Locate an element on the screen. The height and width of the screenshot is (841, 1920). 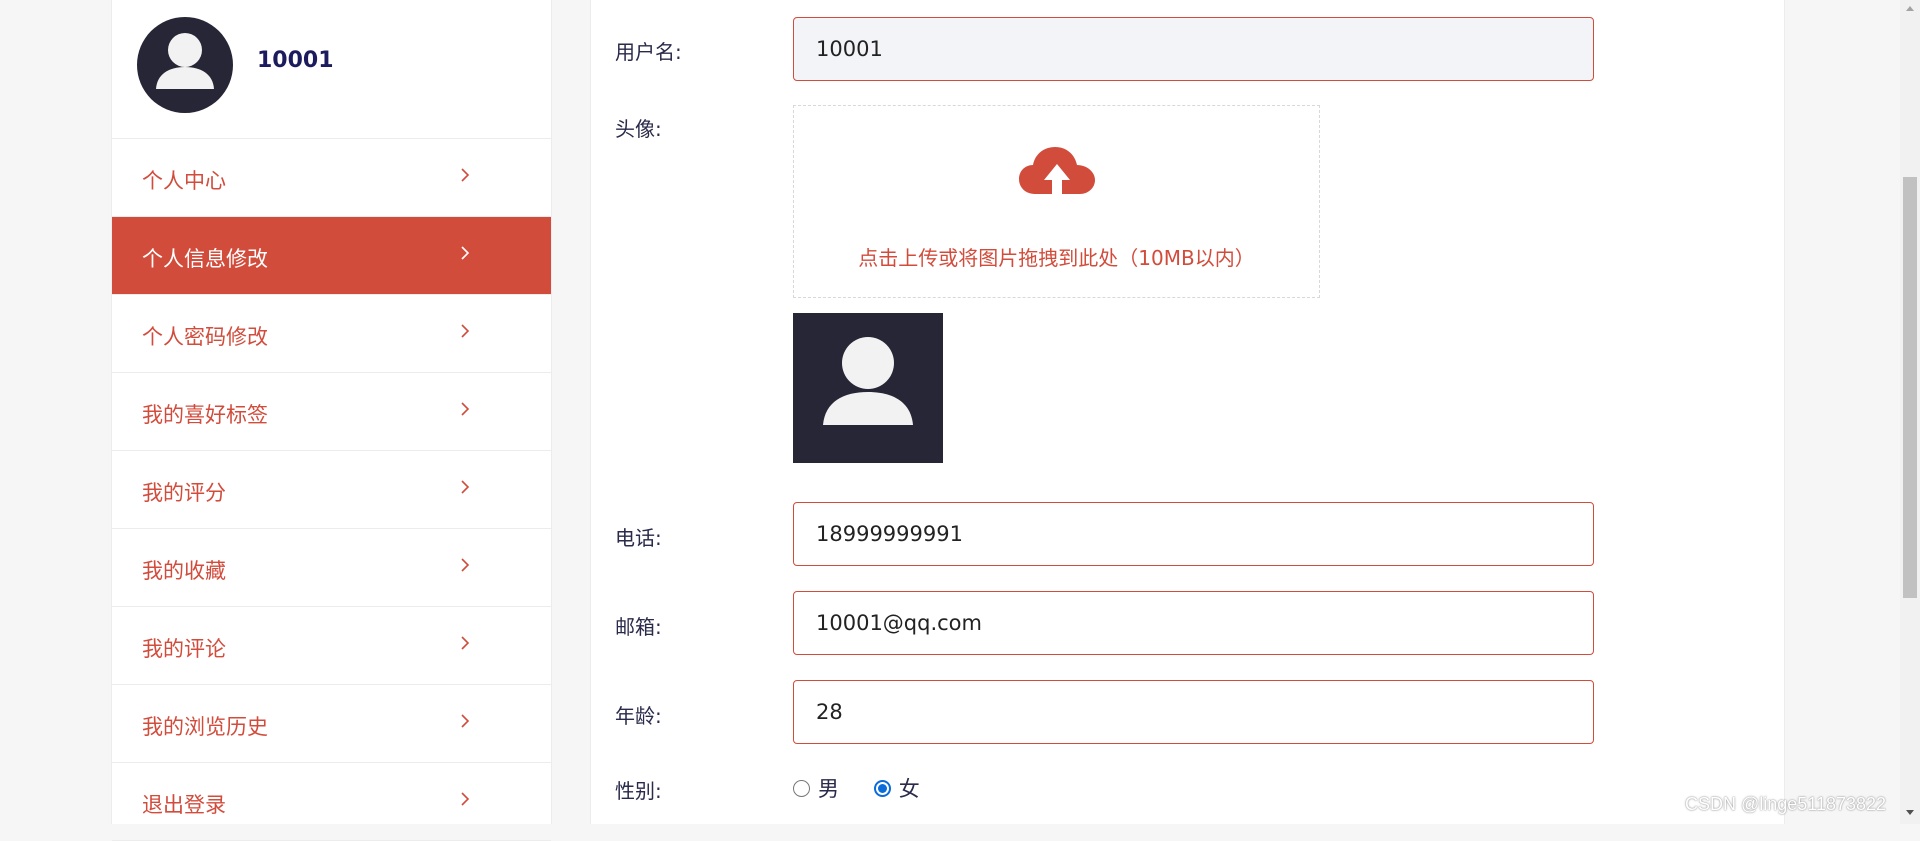
sidebar-item-label: 个人密码修改 is located at coordinates (205, 337).